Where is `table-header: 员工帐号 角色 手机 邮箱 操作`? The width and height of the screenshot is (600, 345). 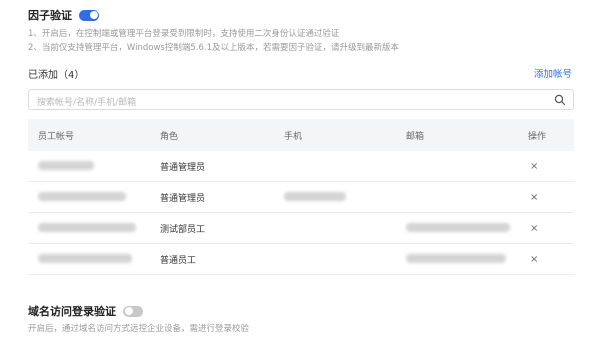
table-header: 员工帐号 角色 手机 邮箱 操作 is located at coordinates (301, 135).